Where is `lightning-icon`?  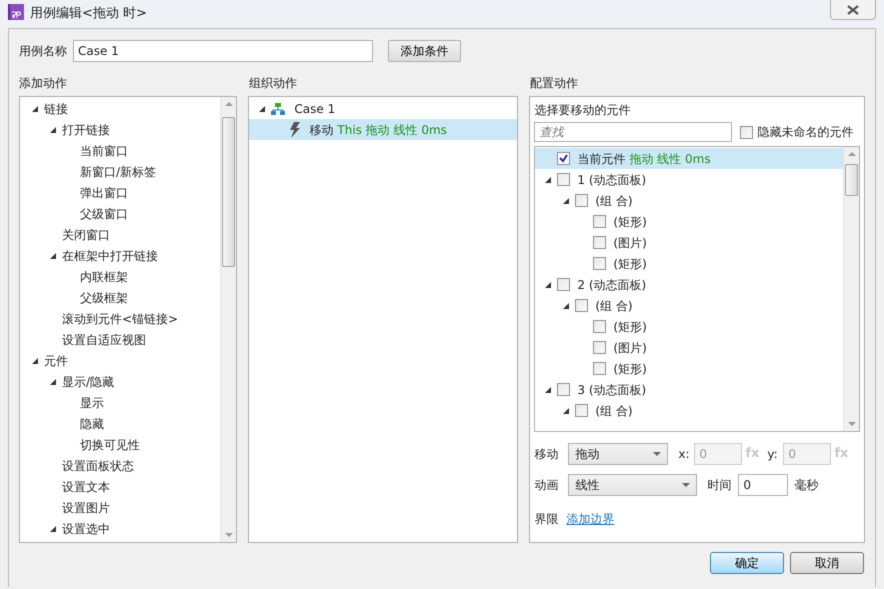 lightning-icon is located at coordinates (295, 130).